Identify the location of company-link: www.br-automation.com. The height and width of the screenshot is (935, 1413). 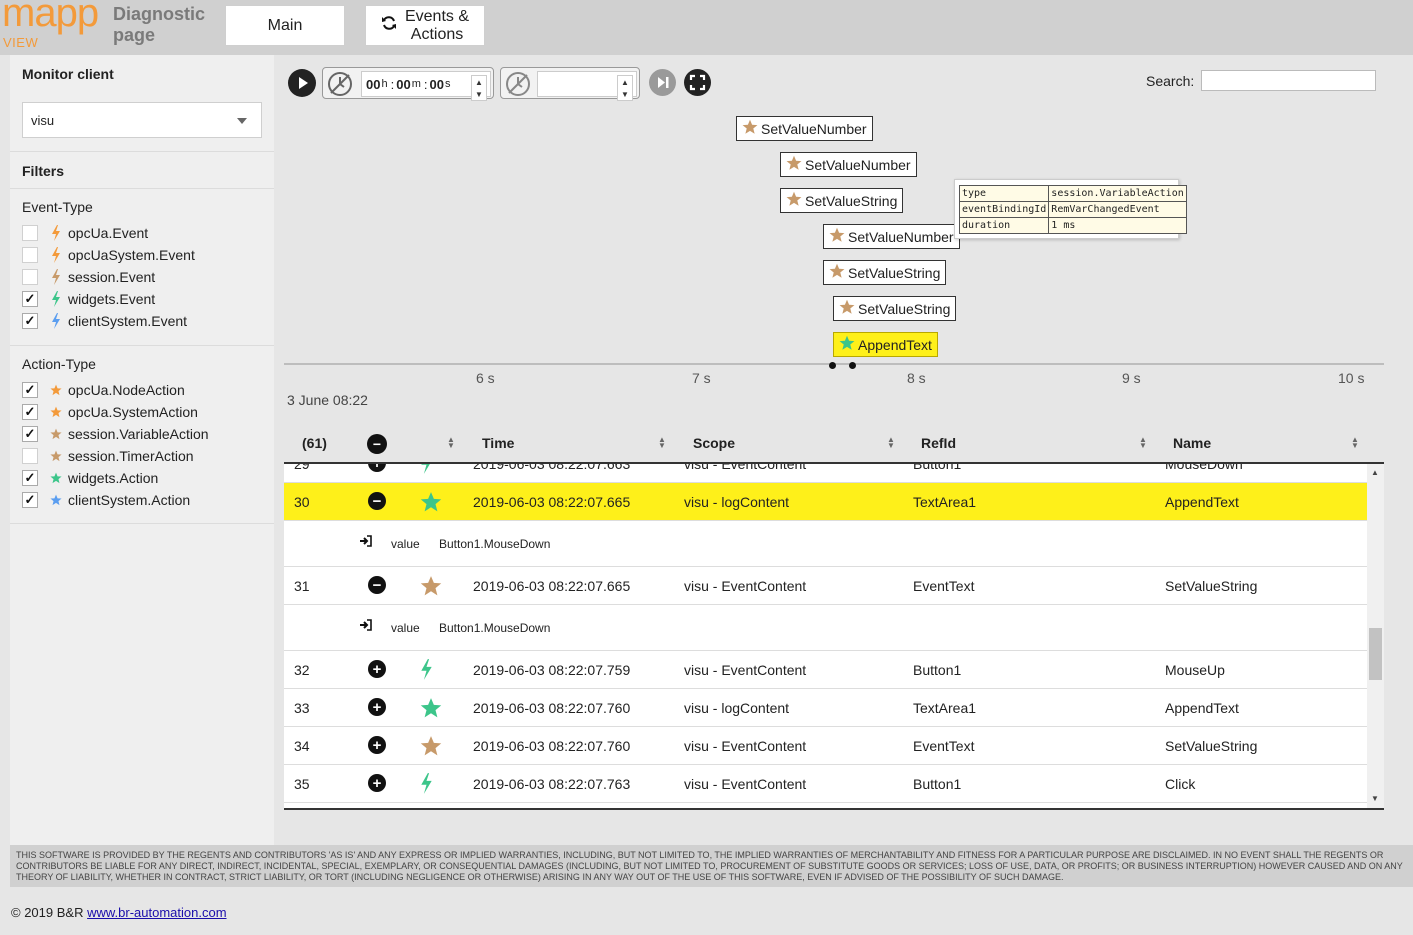
(156, 912).